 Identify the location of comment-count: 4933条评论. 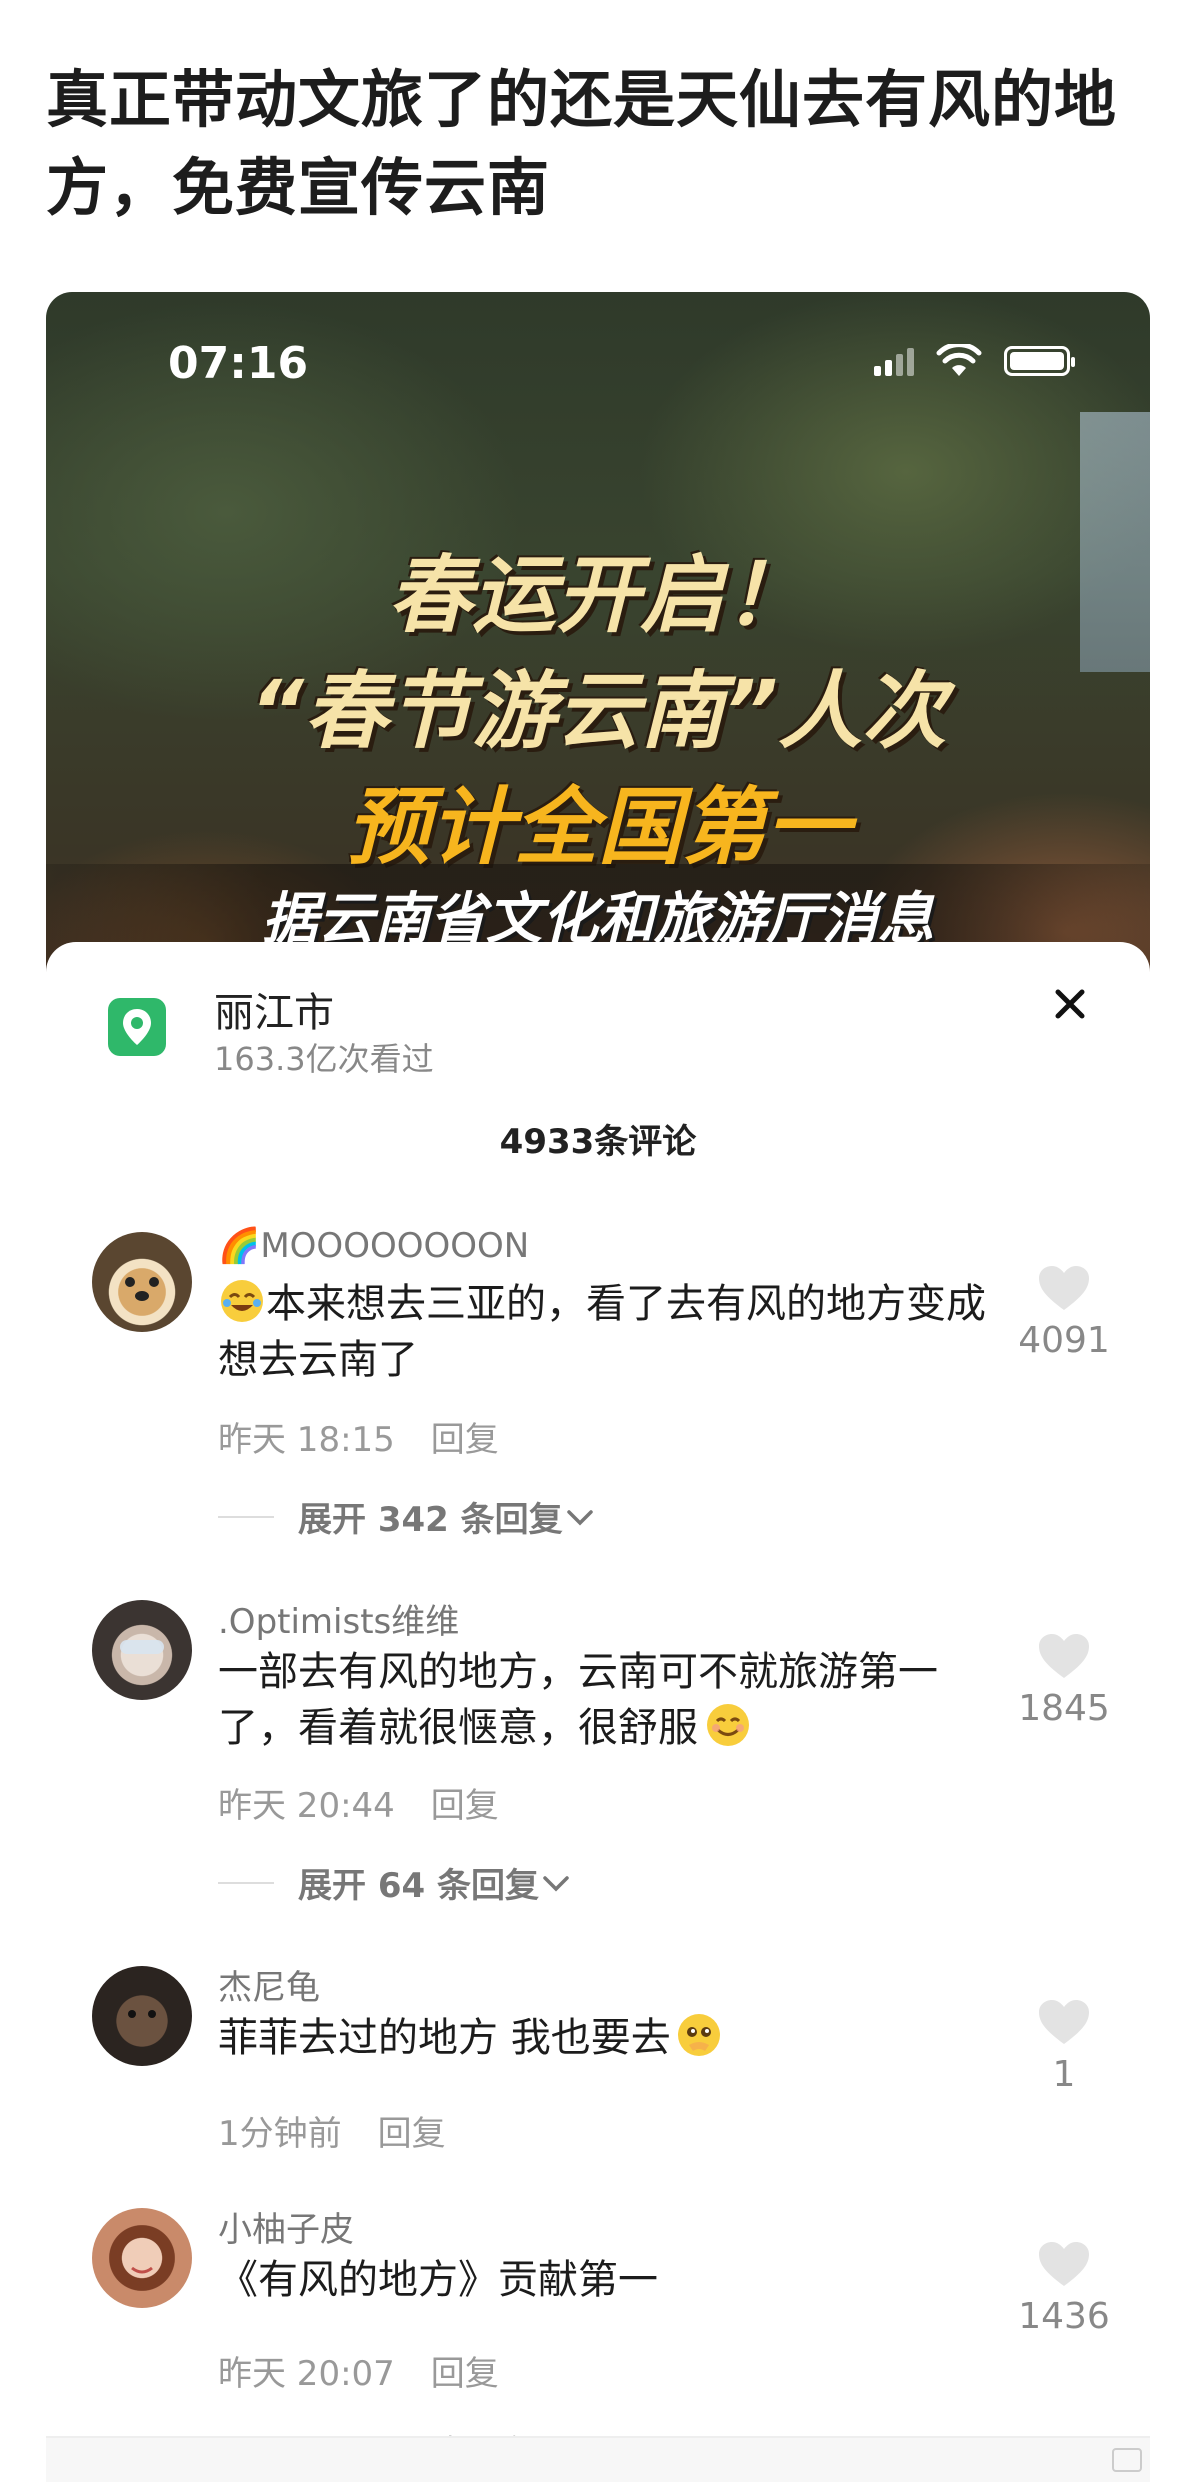
(598, 1142).